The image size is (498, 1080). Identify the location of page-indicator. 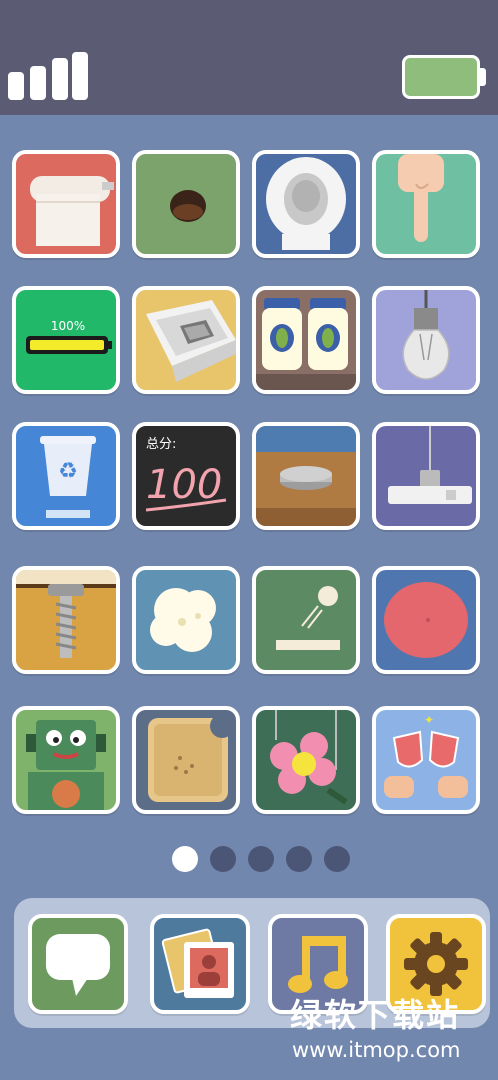
(249, 860).